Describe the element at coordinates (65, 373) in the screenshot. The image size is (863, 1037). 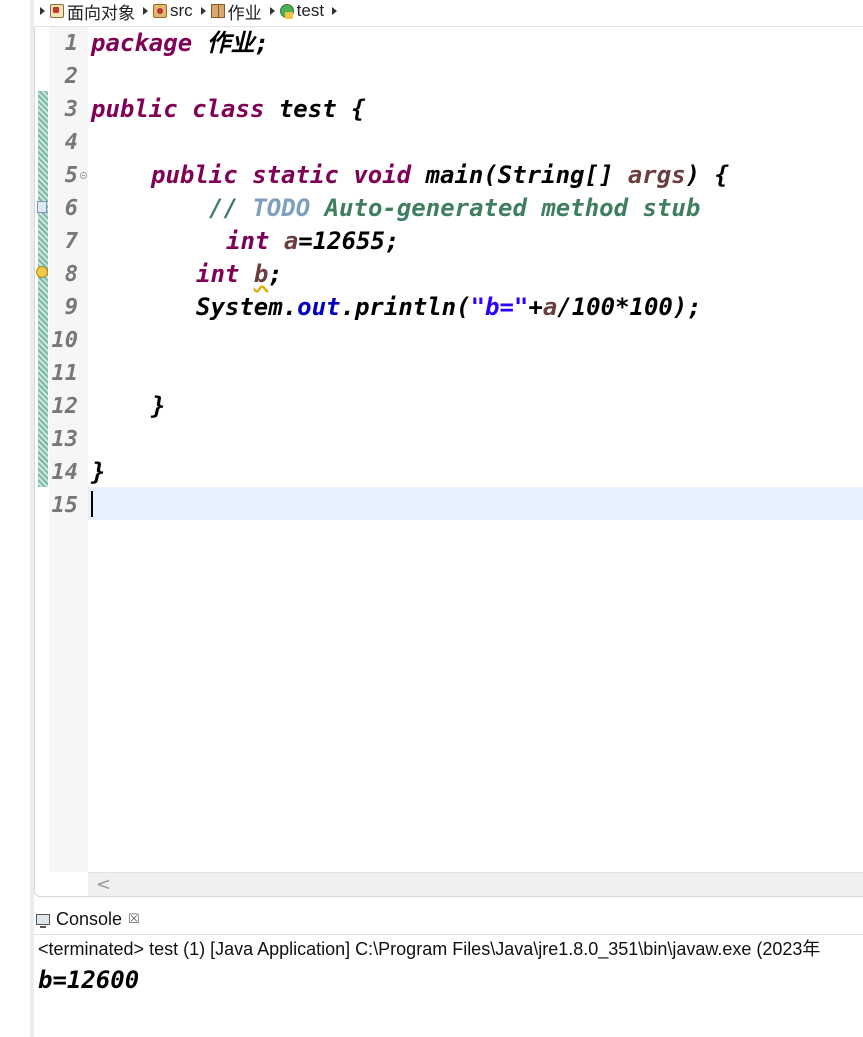
I see `line-number: 11` at that location.